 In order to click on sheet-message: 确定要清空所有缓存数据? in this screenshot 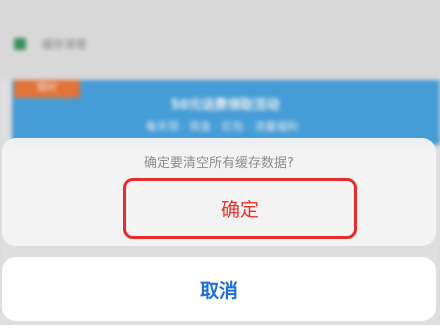, I will do `click(219, 163)`.